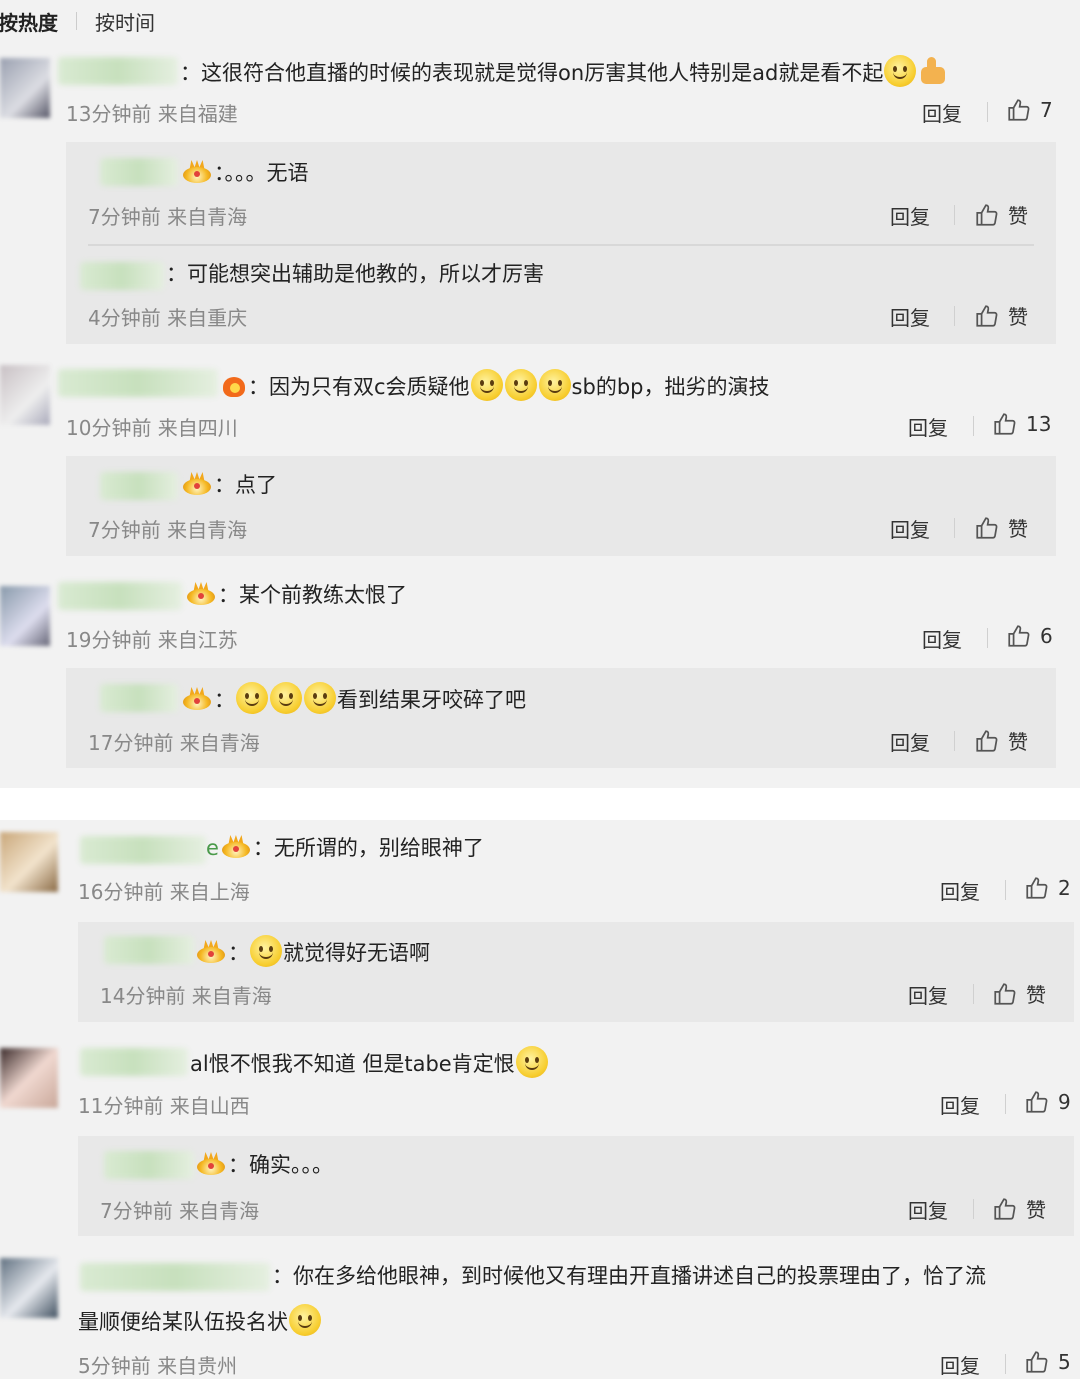 The height and width of the screenshot is (1379, 1080). What do you see at coordinates (345, 847) in the screenshot?
I see `comment-text: e ：无所谓的，别给眼神了` at bounding box center [345, 847].